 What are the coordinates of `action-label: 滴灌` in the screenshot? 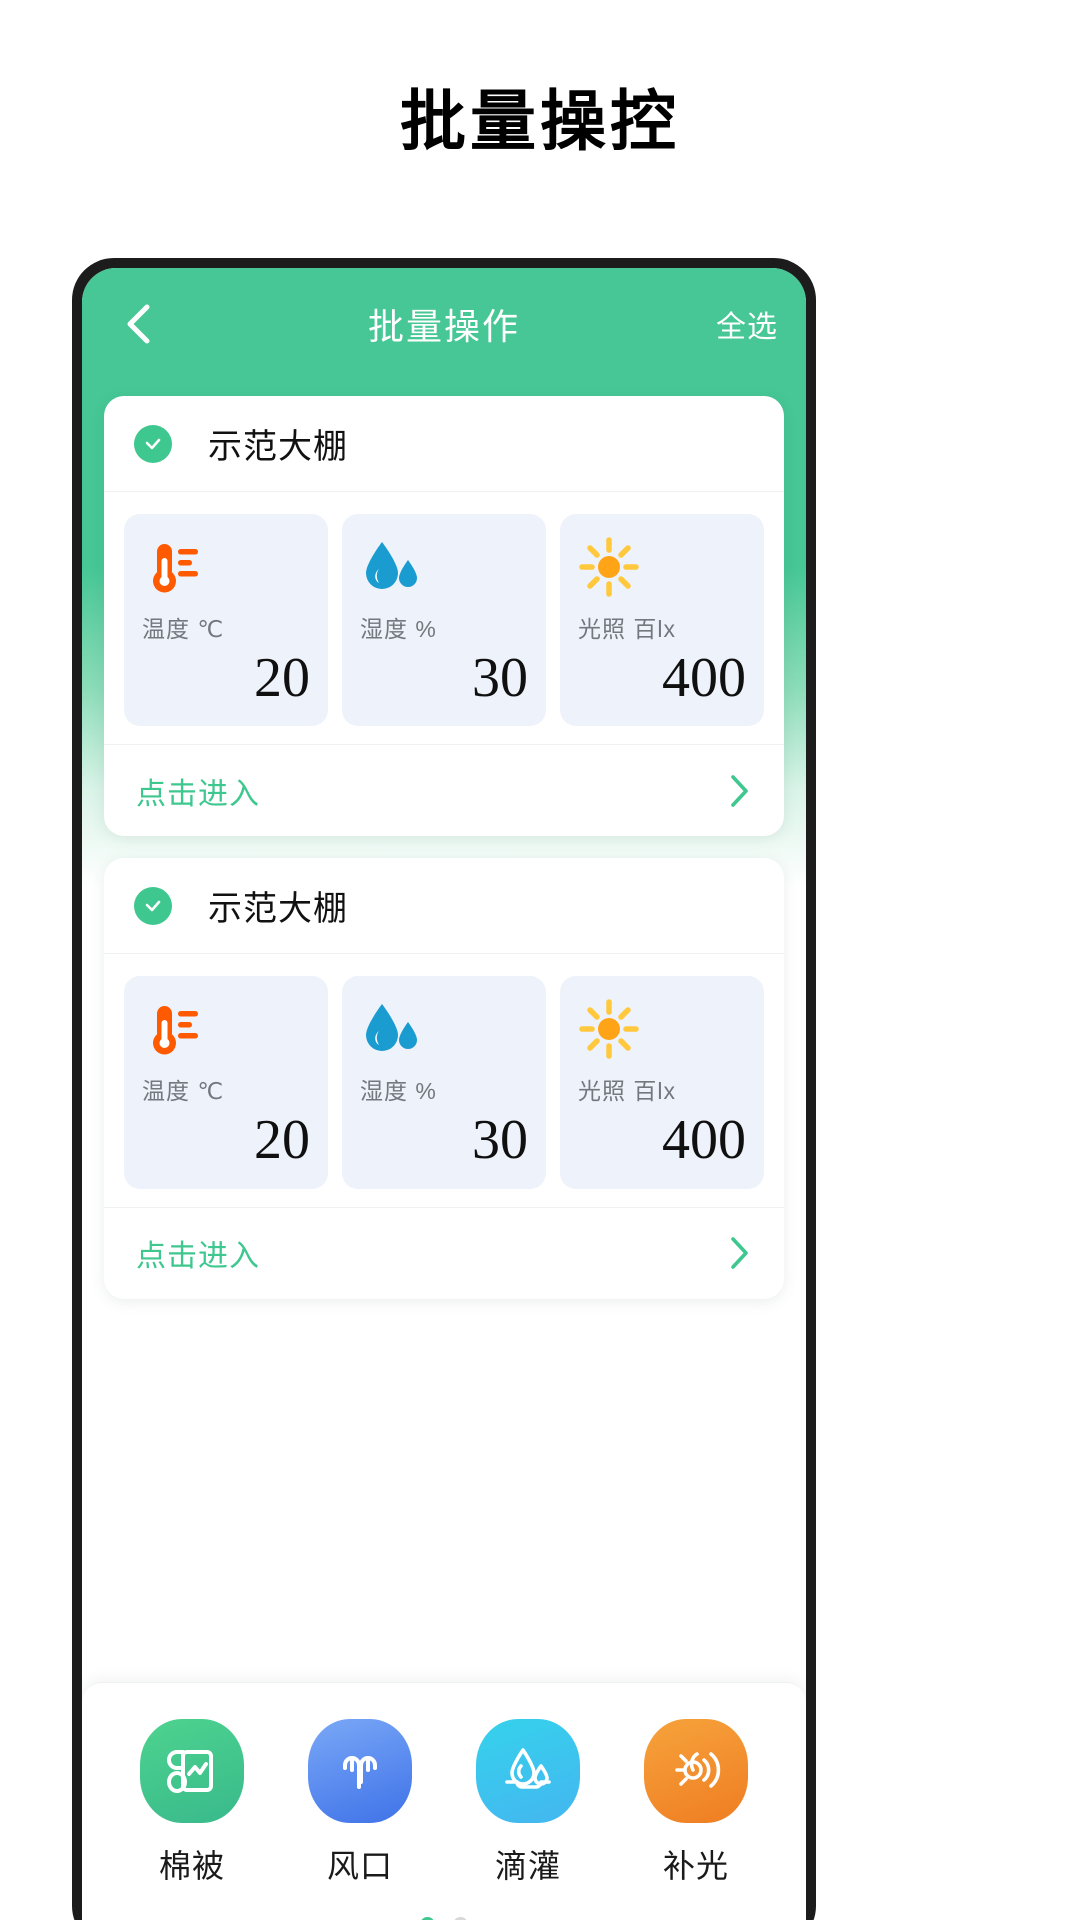 It's located at (527, 1866).